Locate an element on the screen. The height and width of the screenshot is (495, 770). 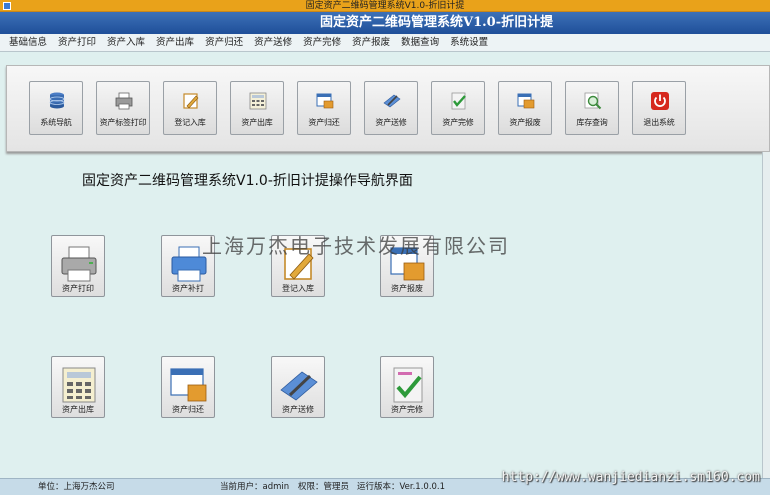
status-role: 权限：管理员 is located at coordinates (324, 487).